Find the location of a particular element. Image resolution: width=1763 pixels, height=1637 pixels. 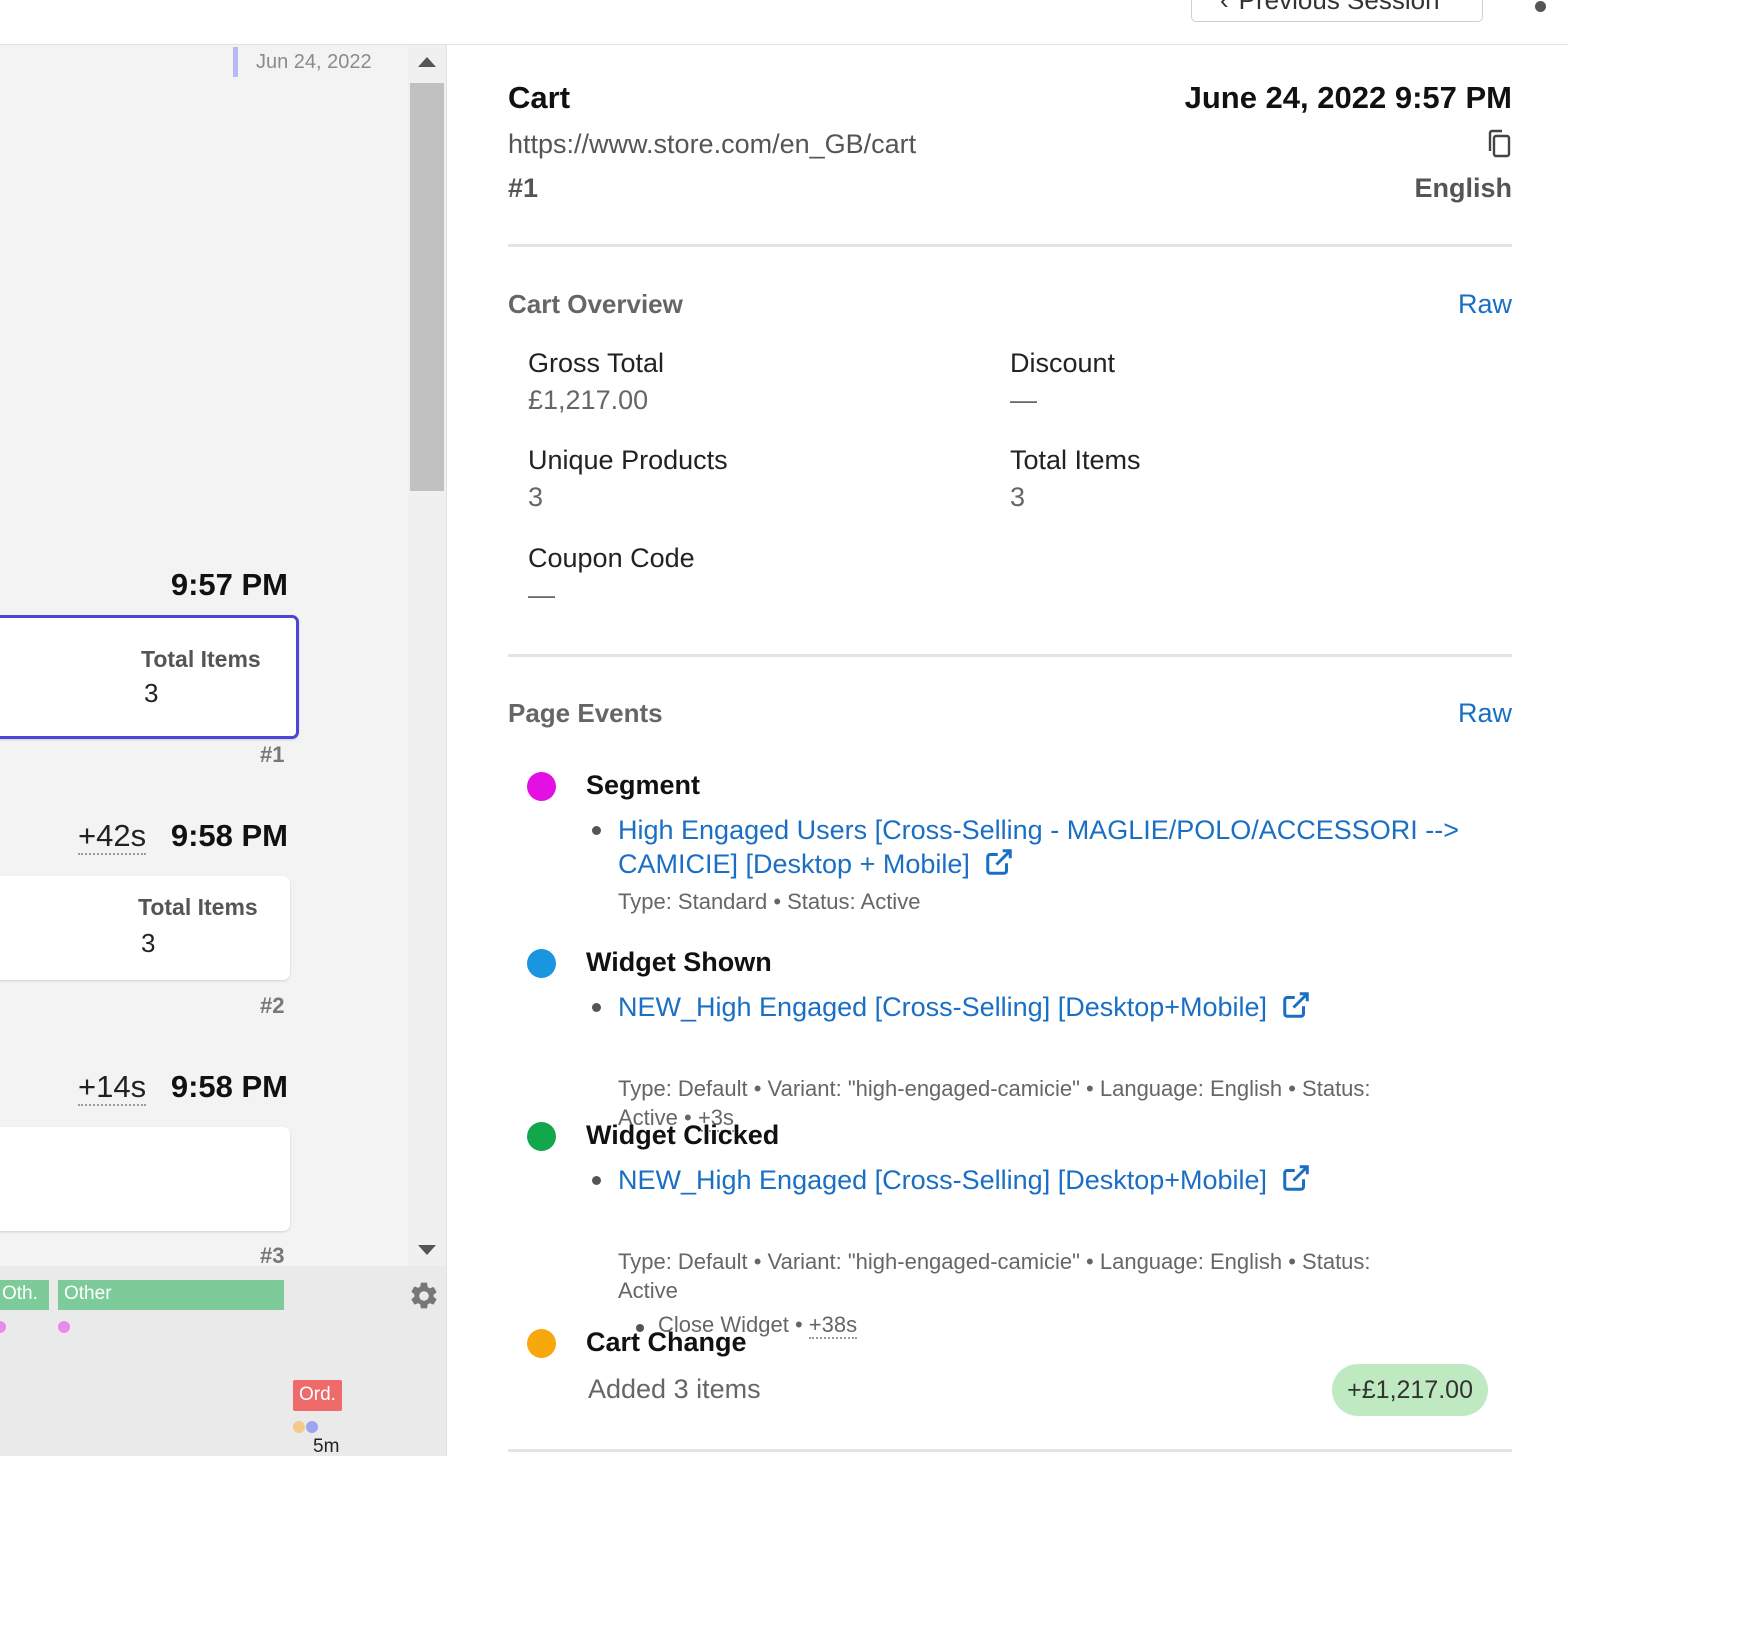

minimap-tag: Oth. is located at coordinates (24, 1295).